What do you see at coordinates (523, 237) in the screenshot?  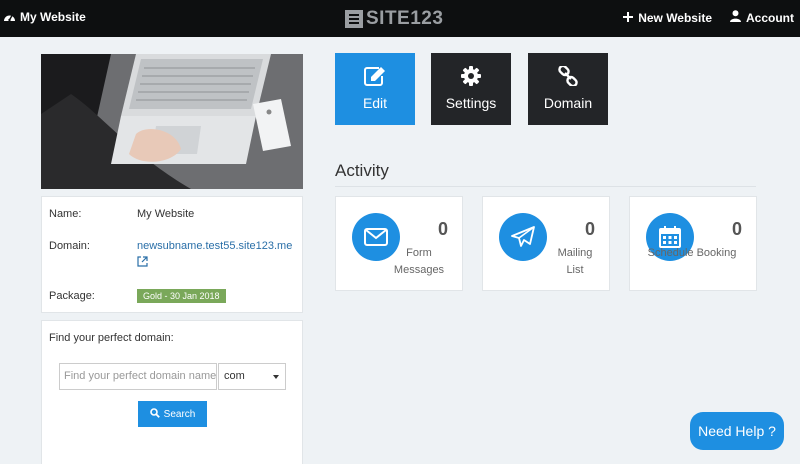 I see `paper-plane-icon` at bounding box center [523, 237].